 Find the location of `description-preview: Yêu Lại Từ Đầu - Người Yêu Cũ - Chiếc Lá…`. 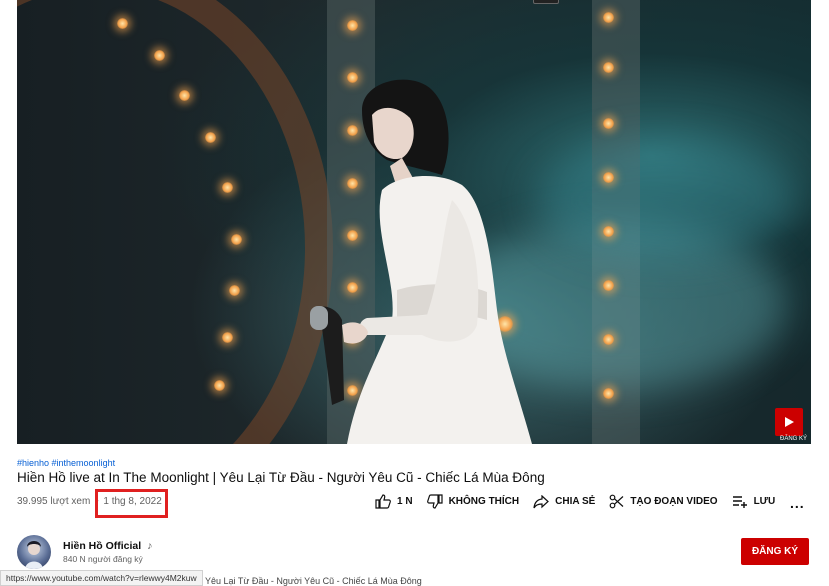

description-preview: Yêu Lại Từ Đầu - Người Yêu Cũ - Chiếc Lá… is located at coordinates (313, 581).